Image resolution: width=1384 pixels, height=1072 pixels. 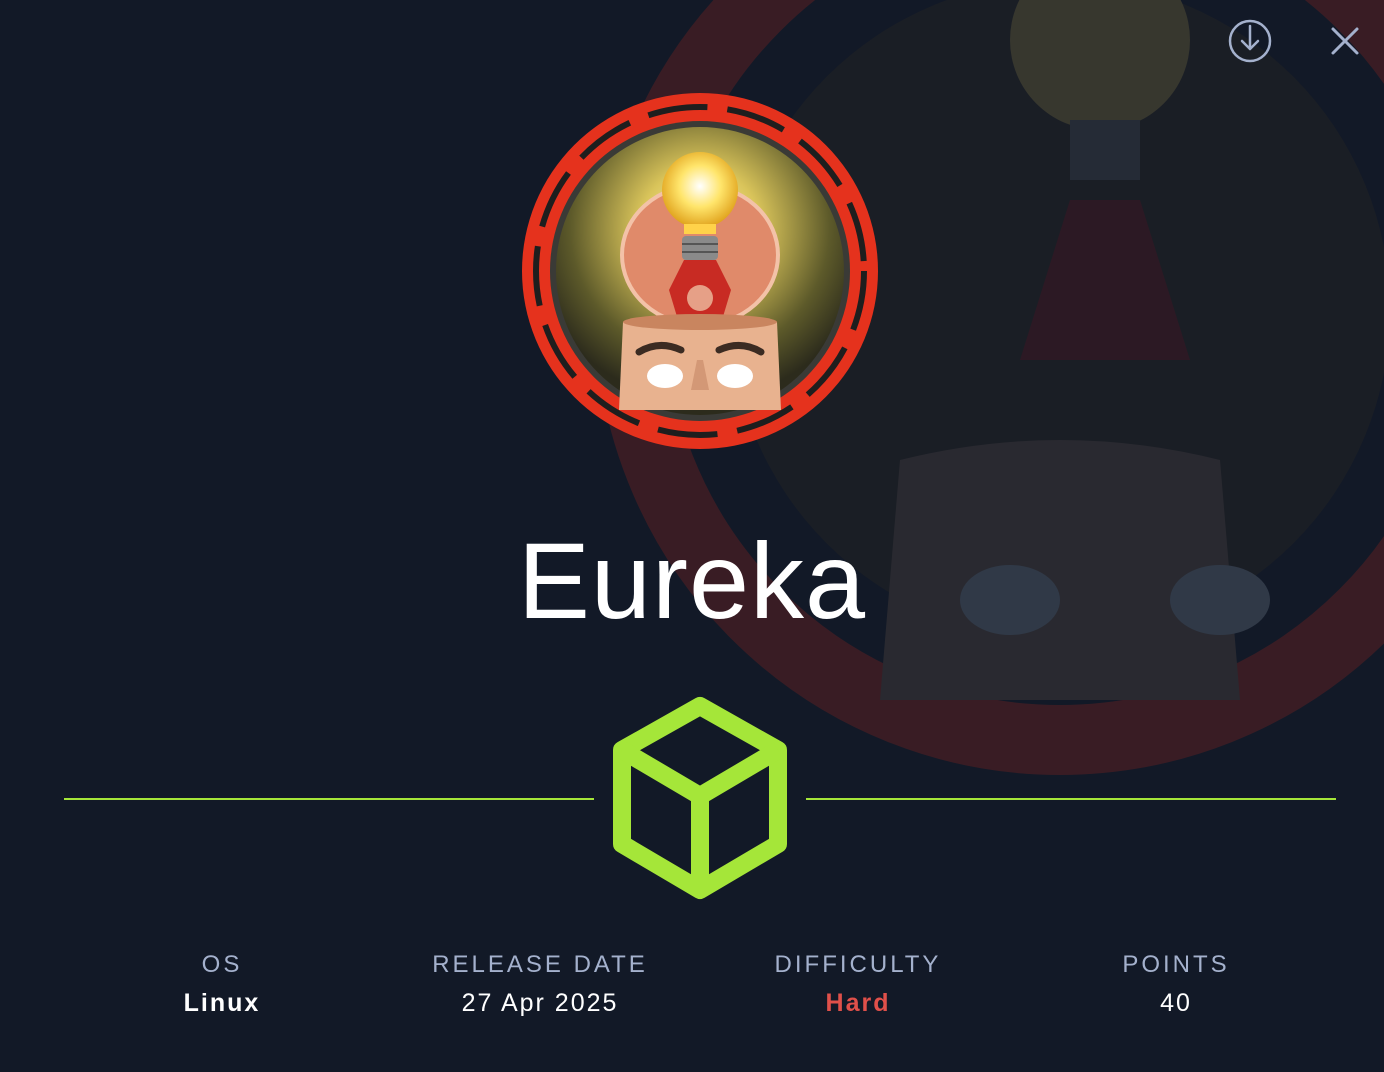 What do you see at coordinates (540, 1003) in the screenshot?
I see `stat-release-date-value: 27 Apr 2025` at bounding box center [540, 1003].